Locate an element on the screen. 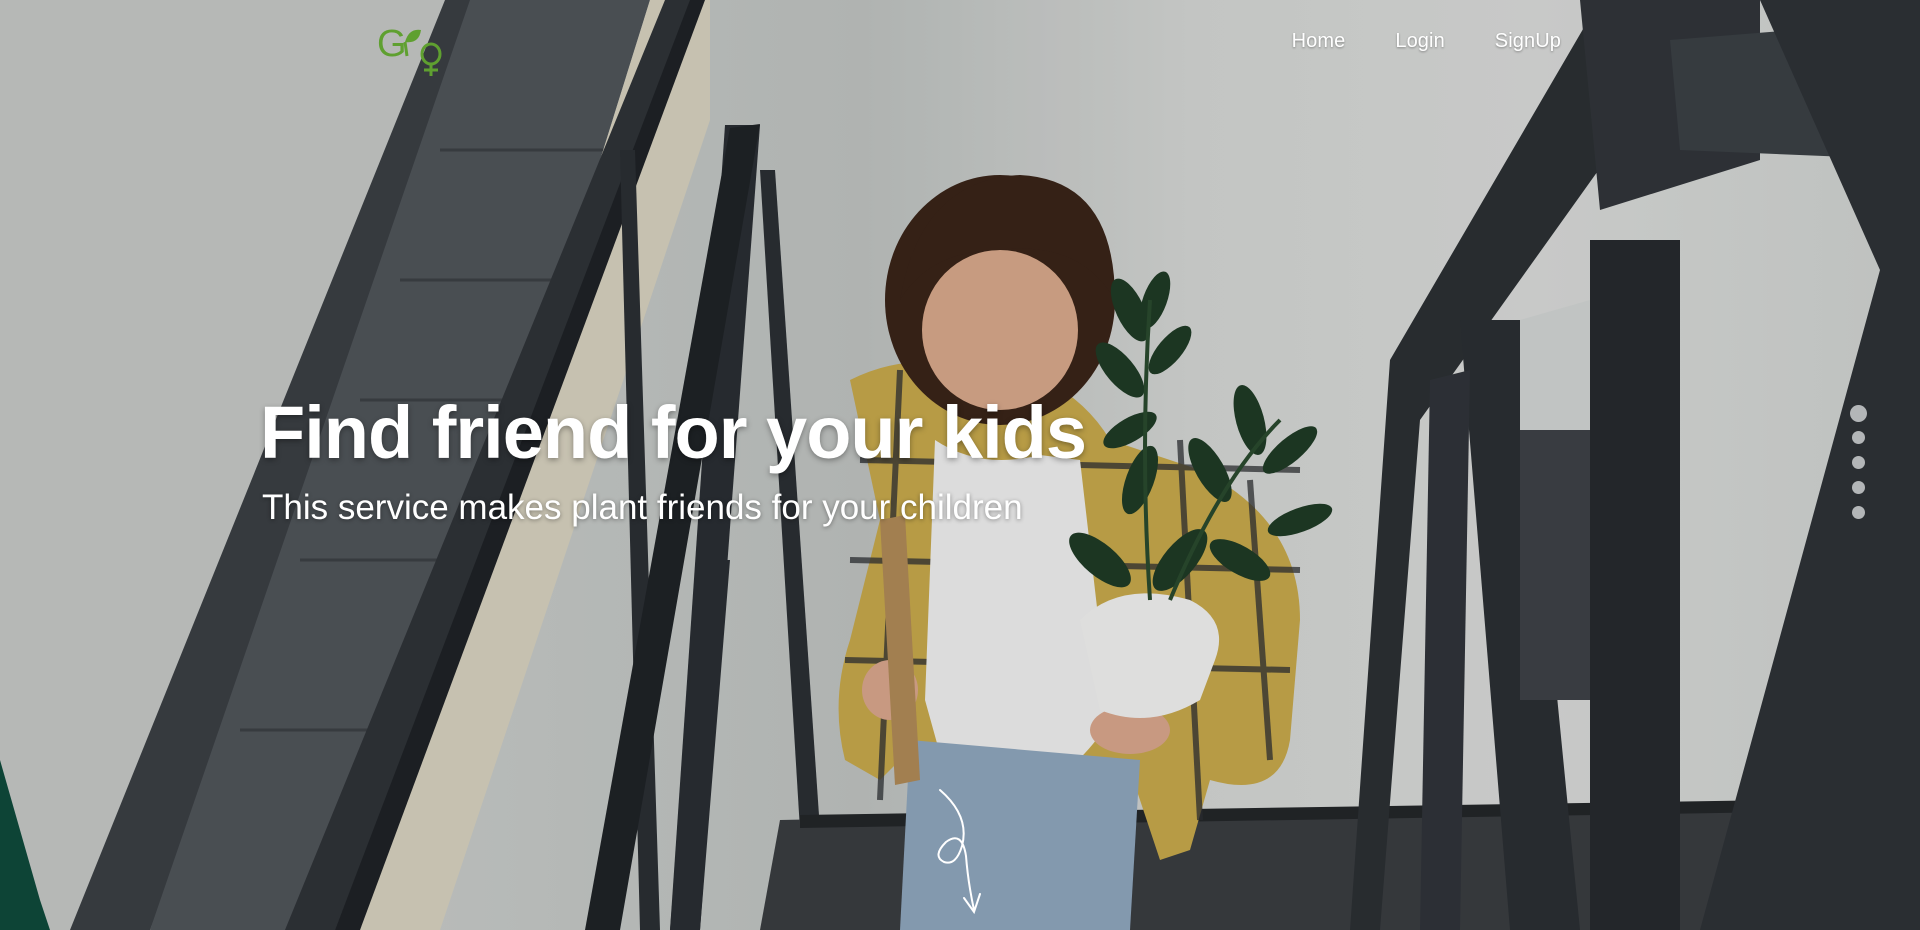 This screenshot has width=1920, height=930. main-menu: Home Login SignUp is located at coordinates (1426, 41).